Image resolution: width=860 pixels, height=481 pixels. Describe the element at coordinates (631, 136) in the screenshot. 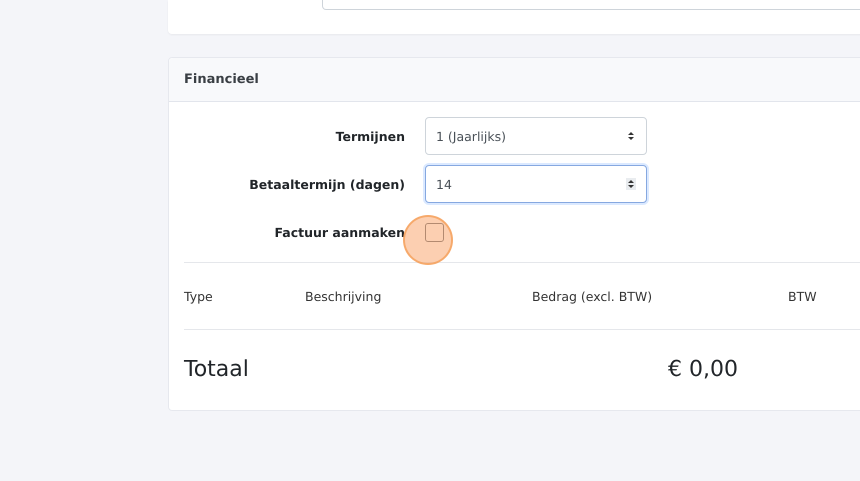

I see `sort-caret-icon` at that location.